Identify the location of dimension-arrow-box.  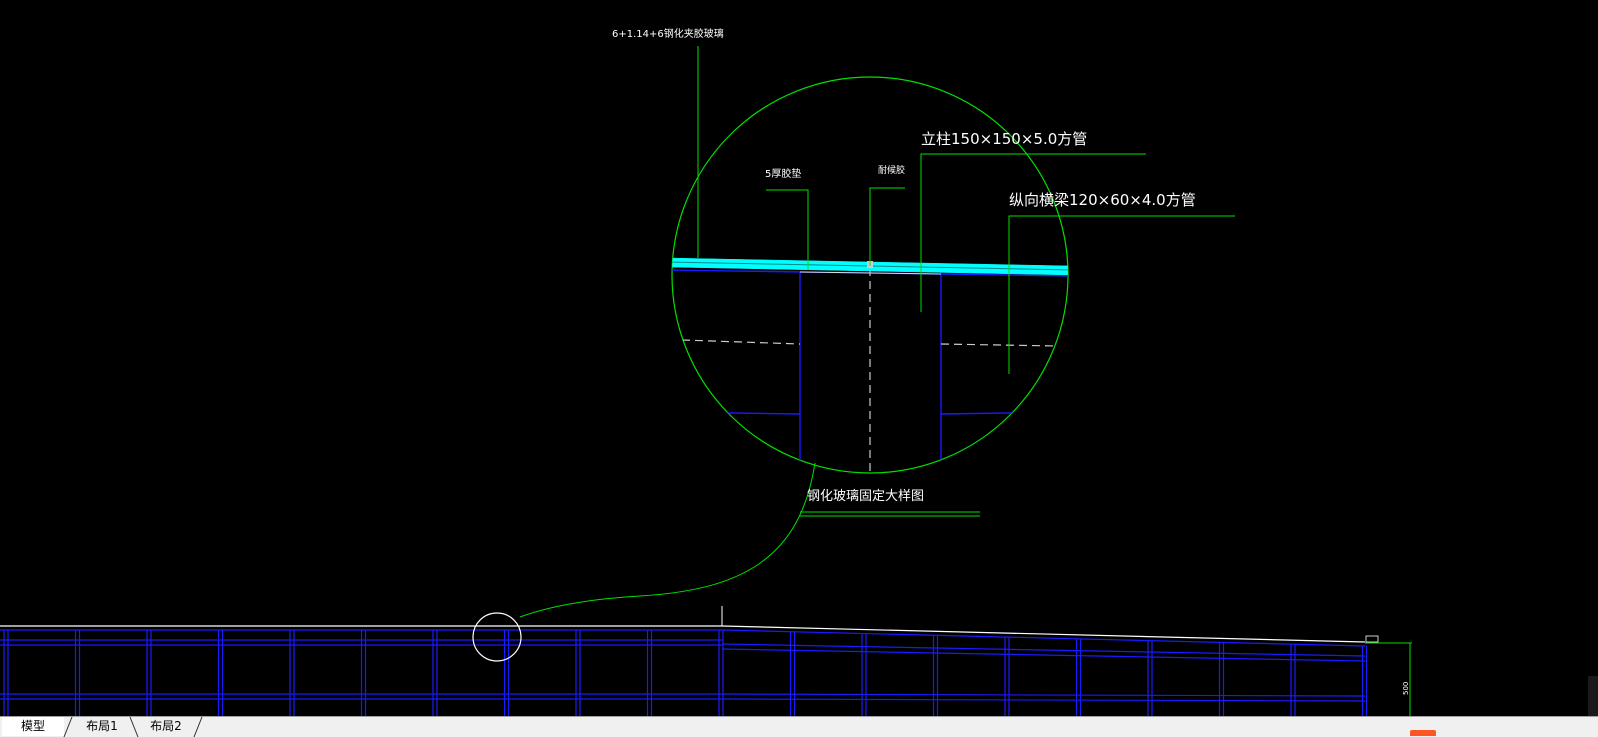
(1372, 639).